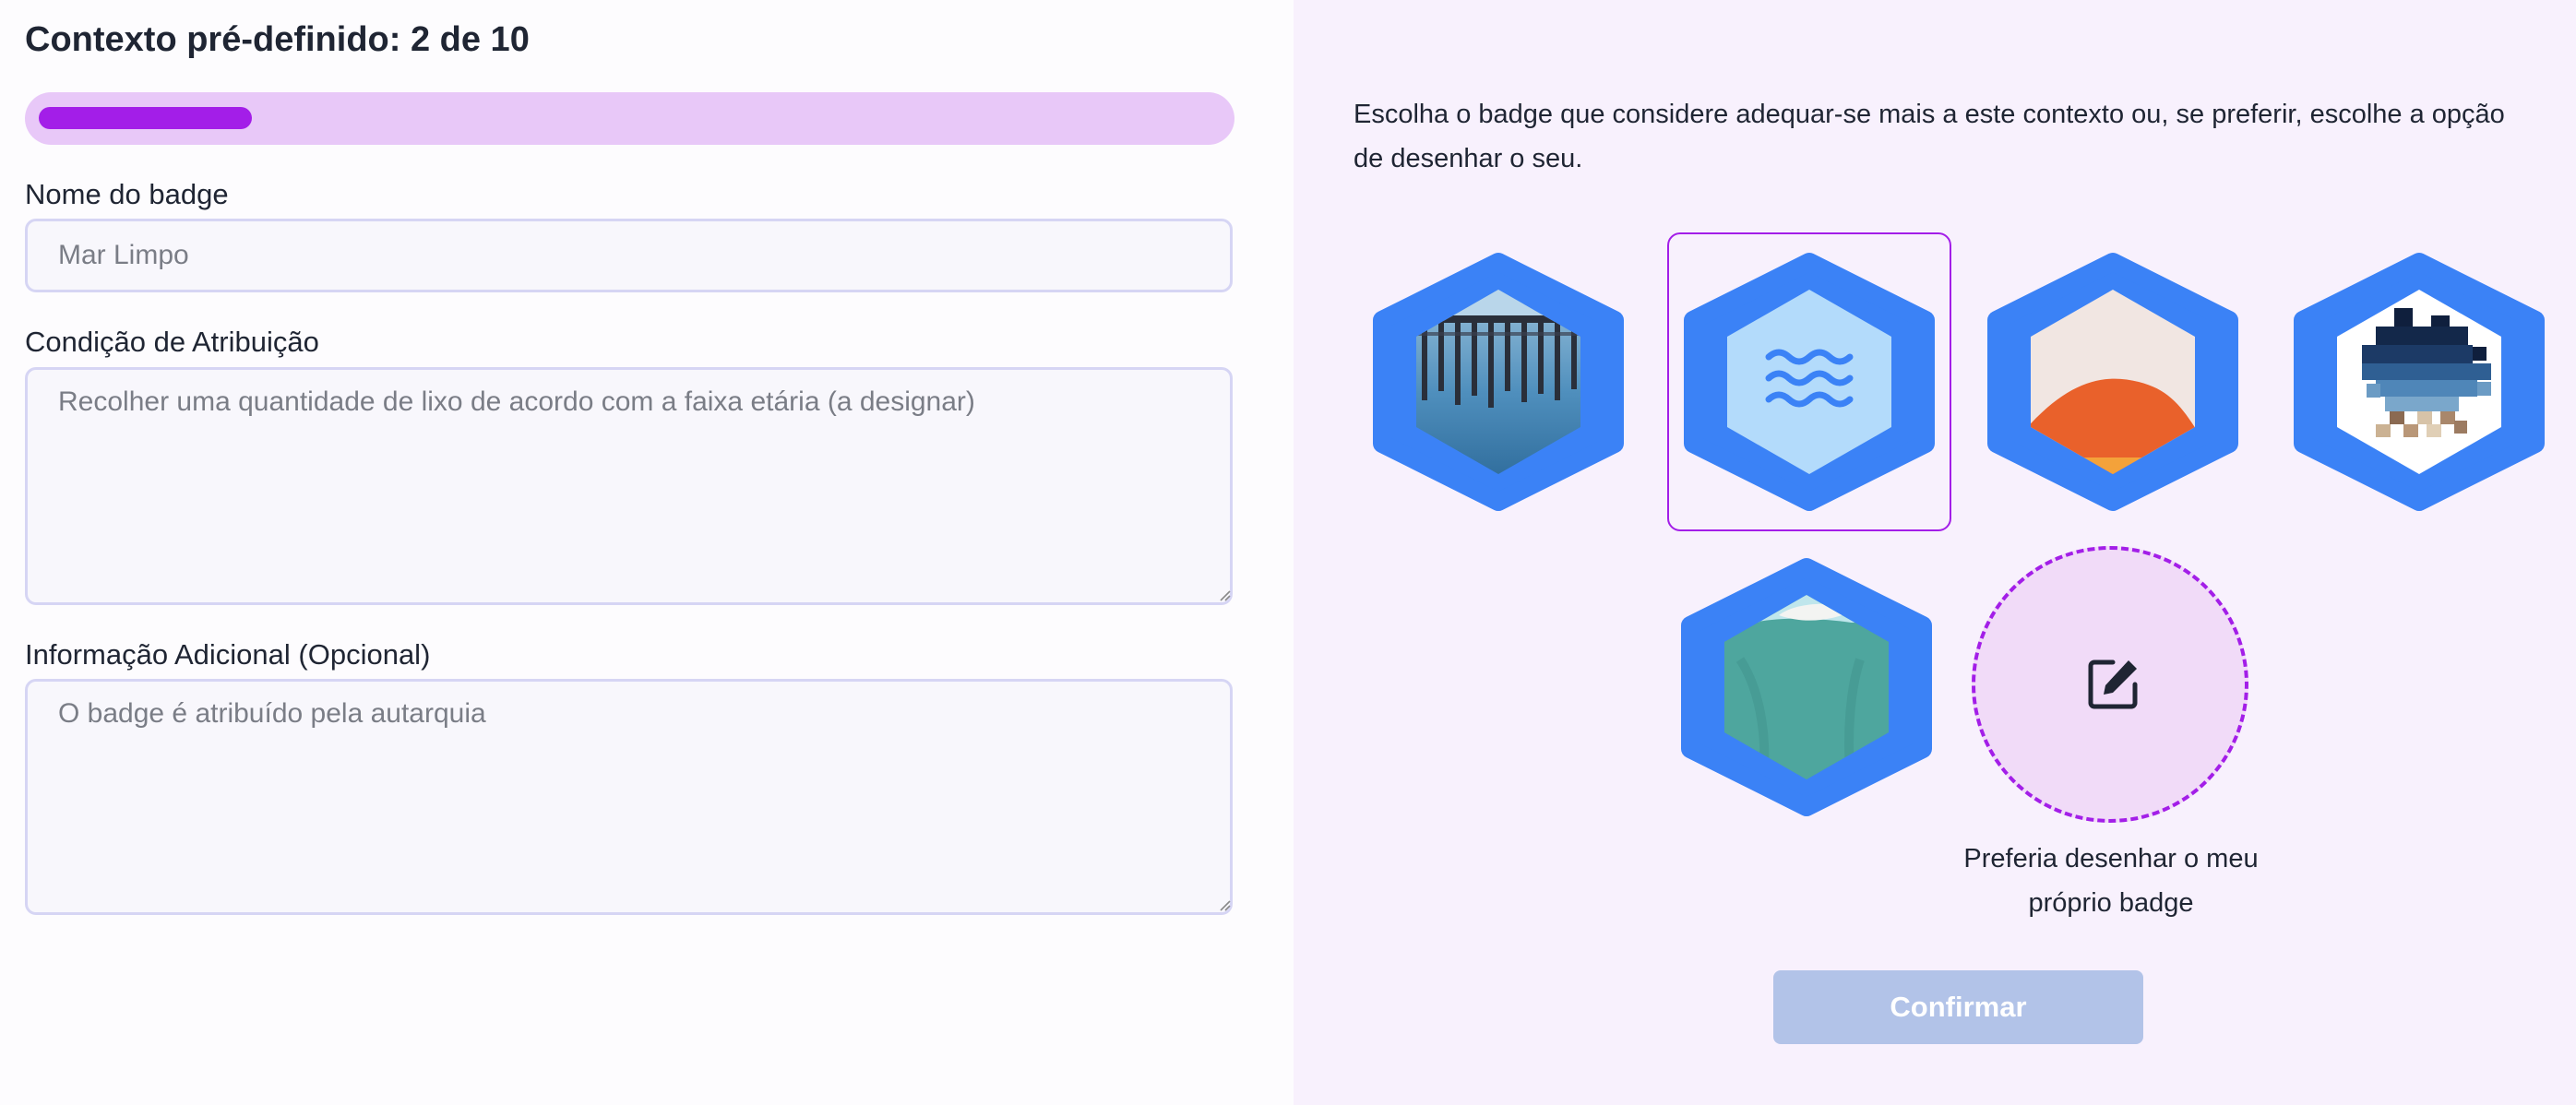 Image resolution: width=2576 pixels, height=1105 pixels. Describe the element at coordinates (2111, 881) in the screenshot. I see `draw-own-badge-label: Preferia desenhar o meu próprio badge` at that location.